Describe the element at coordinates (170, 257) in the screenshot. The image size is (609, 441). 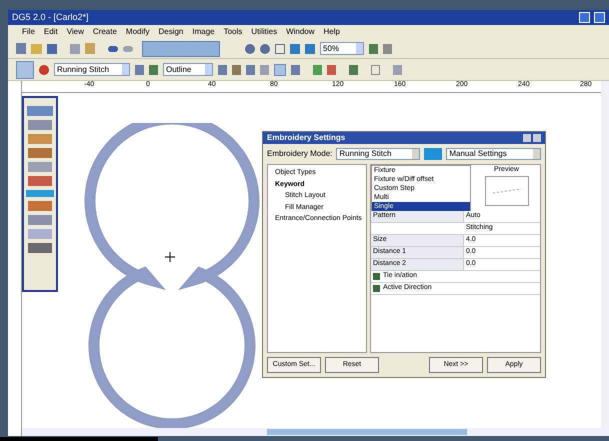
I see `move-cursor-icon` at that location.